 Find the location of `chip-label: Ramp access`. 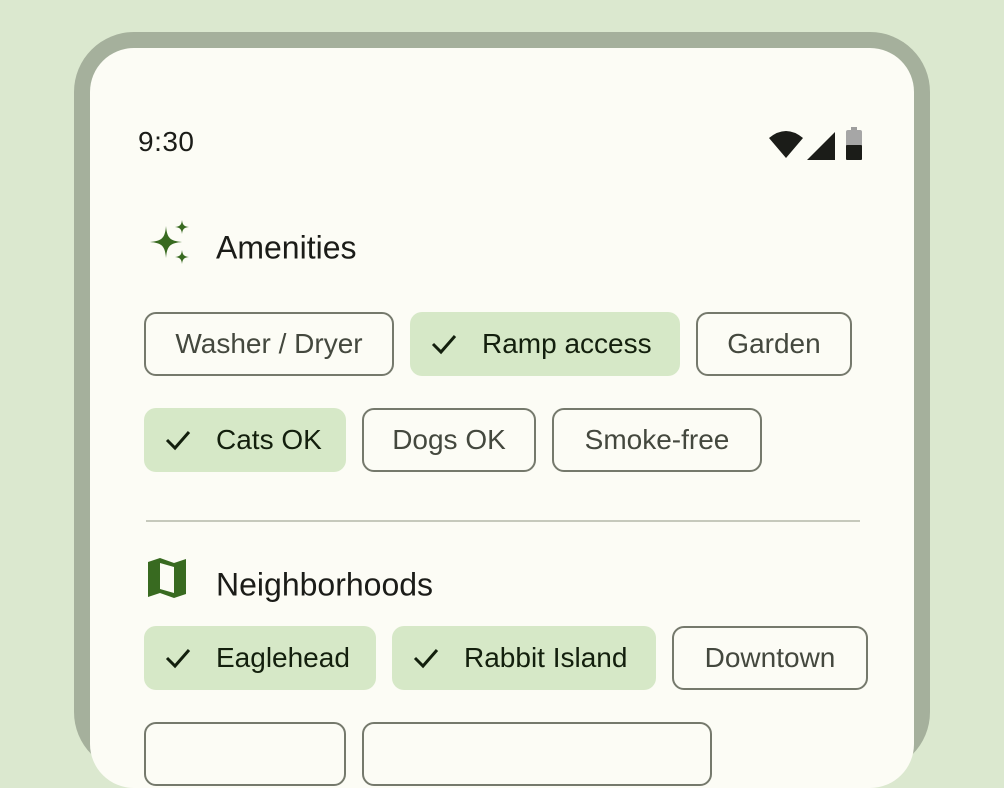

chip-label: Ramp access is located at coordinates (567, 343).